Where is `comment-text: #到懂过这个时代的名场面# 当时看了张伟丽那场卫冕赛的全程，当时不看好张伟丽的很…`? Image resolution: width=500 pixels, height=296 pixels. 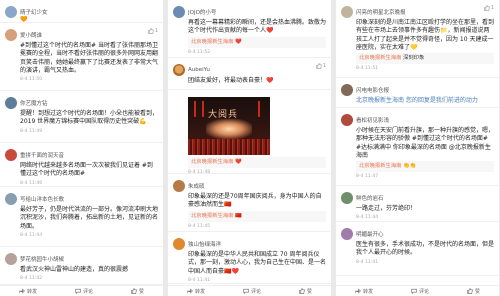 comment-text: #到懂过这个时代的名场面# 当时看了张伟丽那场卫冕赛的全程，当时不看好张伟丽的很… is located at coordinates (89, 58).